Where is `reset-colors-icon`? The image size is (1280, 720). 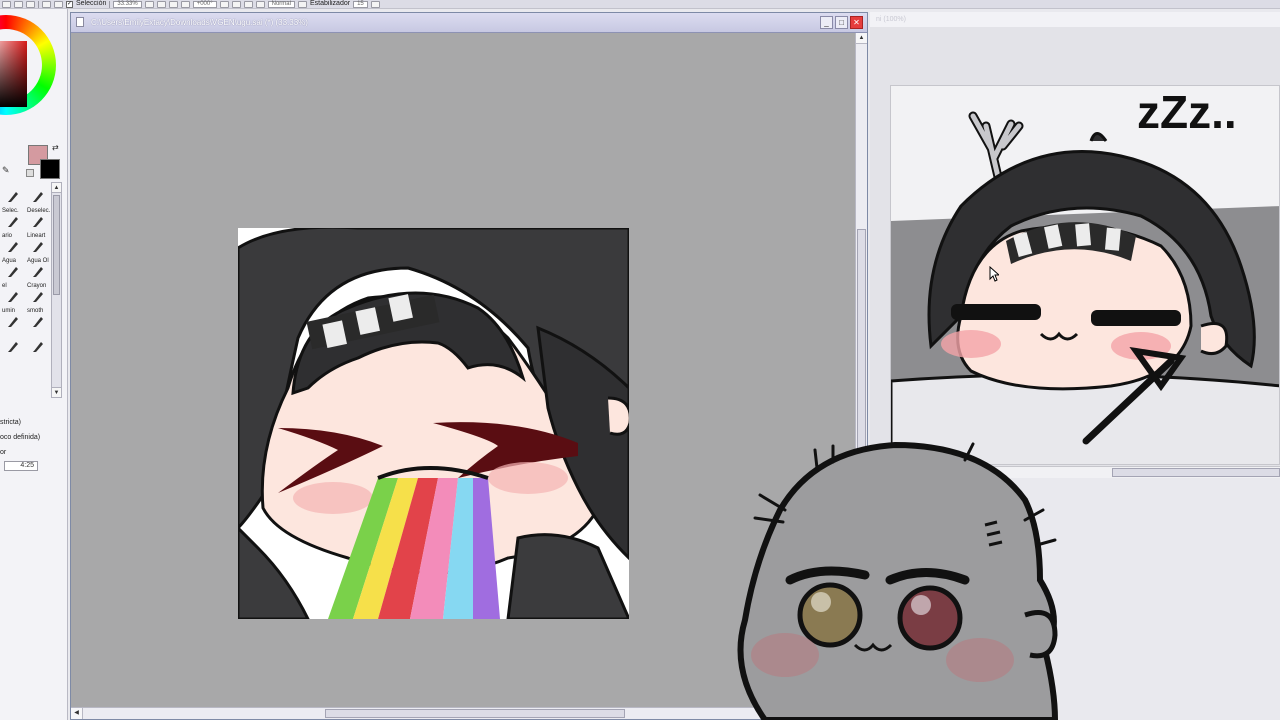
reset-colors-icon is located at coordinates (30, 173).